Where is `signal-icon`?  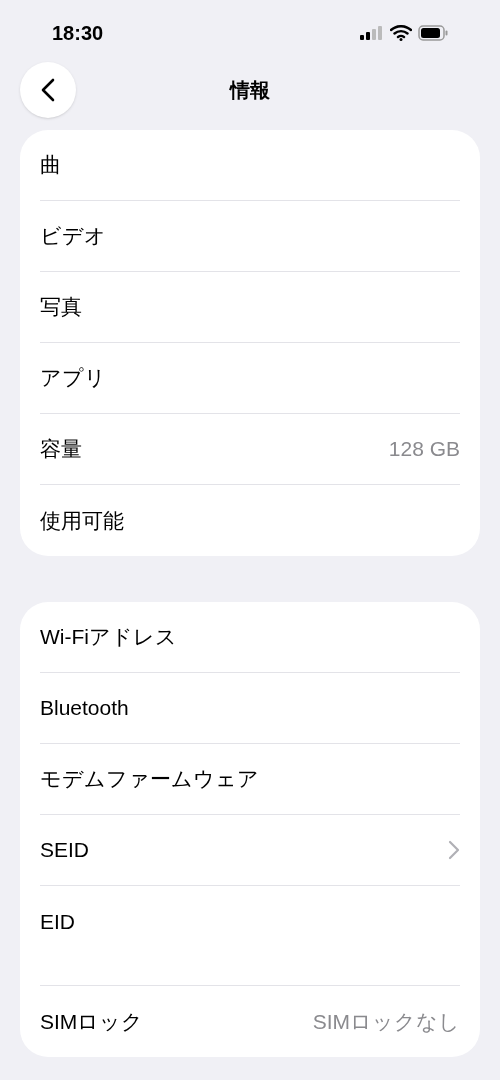 signal-icon is located at coordinates (372, 33).